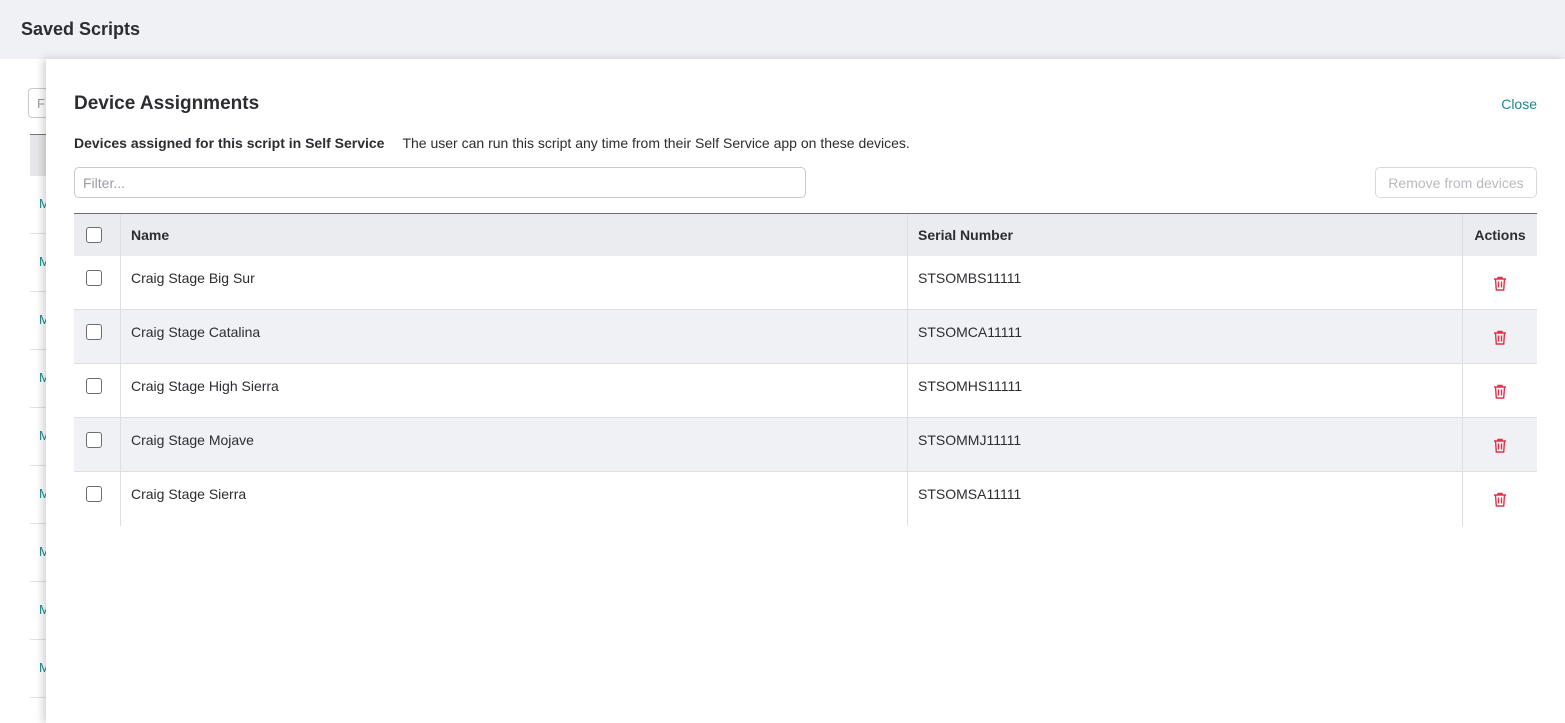 Image resolution: width=1565 pixels, height=723 pixels. What do you see at coordinates (782, 29) in the screenshot?
I see `page-header: Saved Scripts` at bounding box center [782, 29].